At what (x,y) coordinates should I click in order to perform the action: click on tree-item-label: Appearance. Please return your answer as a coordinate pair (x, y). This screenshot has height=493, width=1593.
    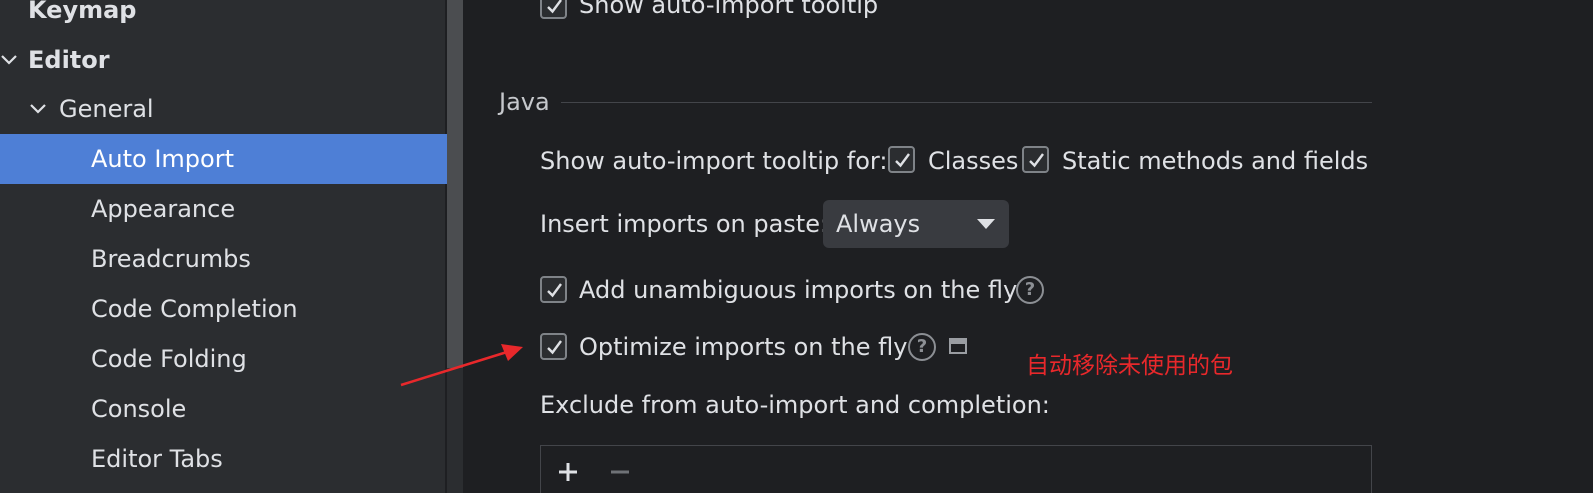
    Looking at the image, I should click on (163, 209).